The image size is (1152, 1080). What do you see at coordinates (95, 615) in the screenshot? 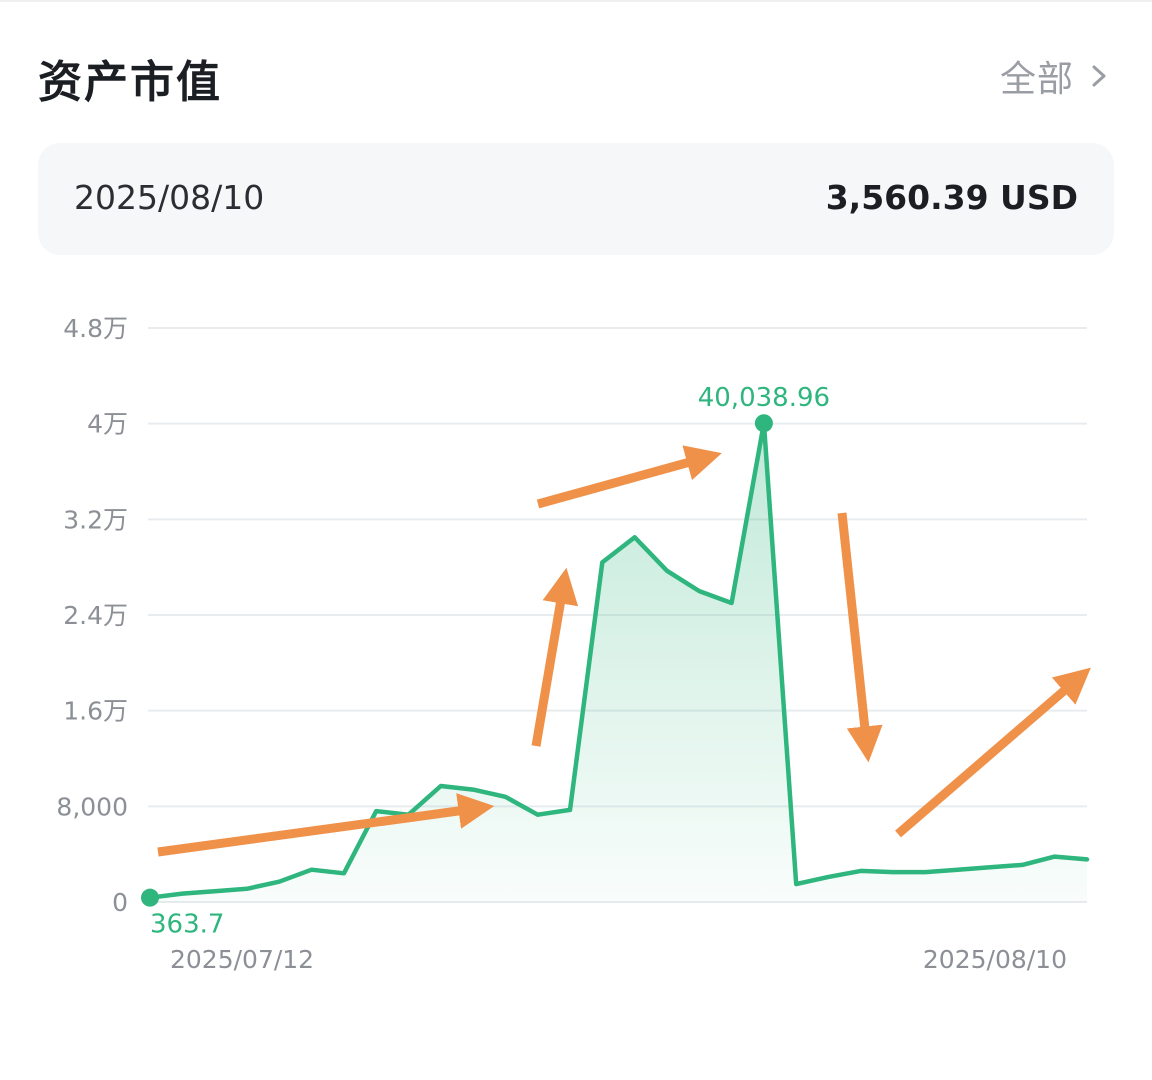
I see `y-tick-label: 2.4万` at bounding box center [95, 615].